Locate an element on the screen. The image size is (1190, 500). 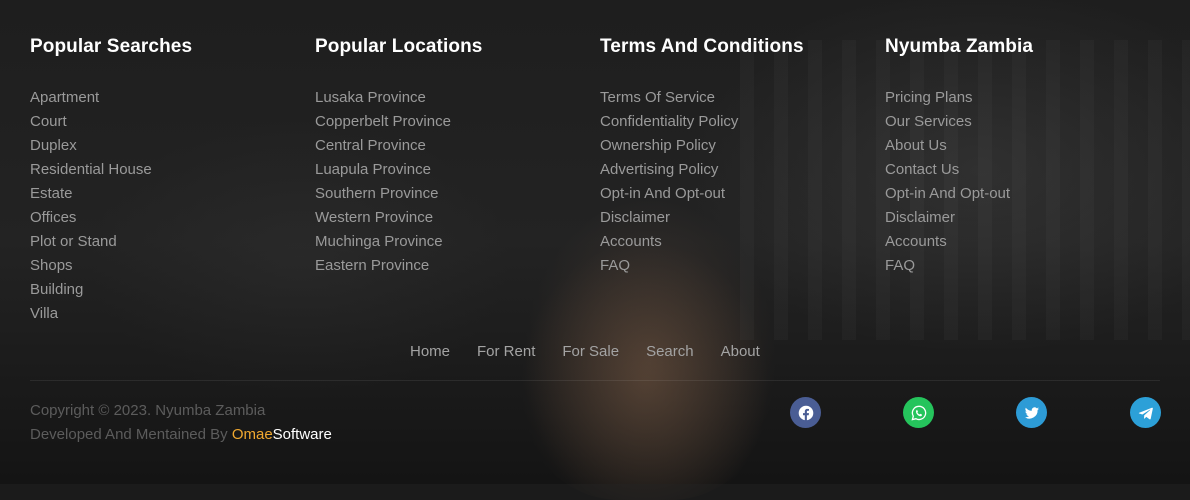
footer-divider is located at coordinates (595, 380).